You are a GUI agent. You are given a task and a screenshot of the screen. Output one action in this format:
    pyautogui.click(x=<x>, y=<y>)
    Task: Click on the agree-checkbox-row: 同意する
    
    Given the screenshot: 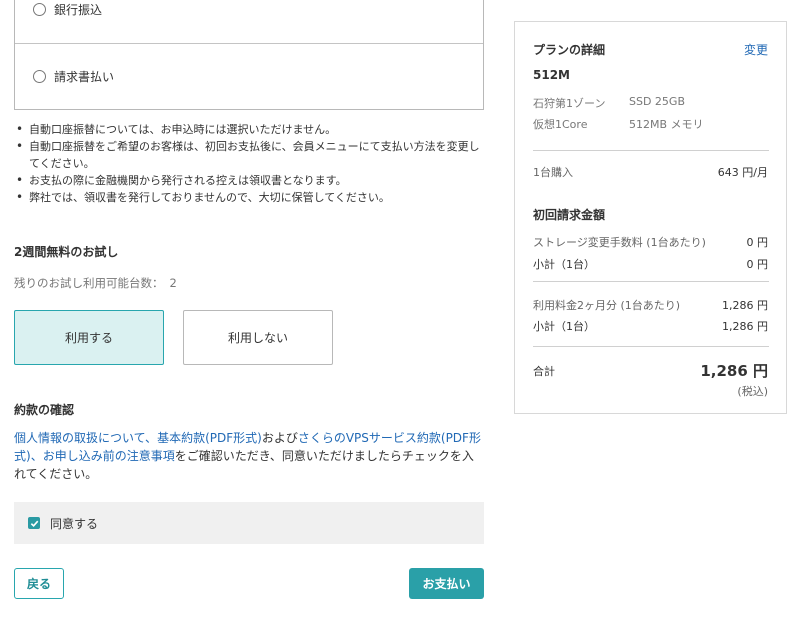 What is the action you would take?
    pyautogui.click(x=249, y=523)
    